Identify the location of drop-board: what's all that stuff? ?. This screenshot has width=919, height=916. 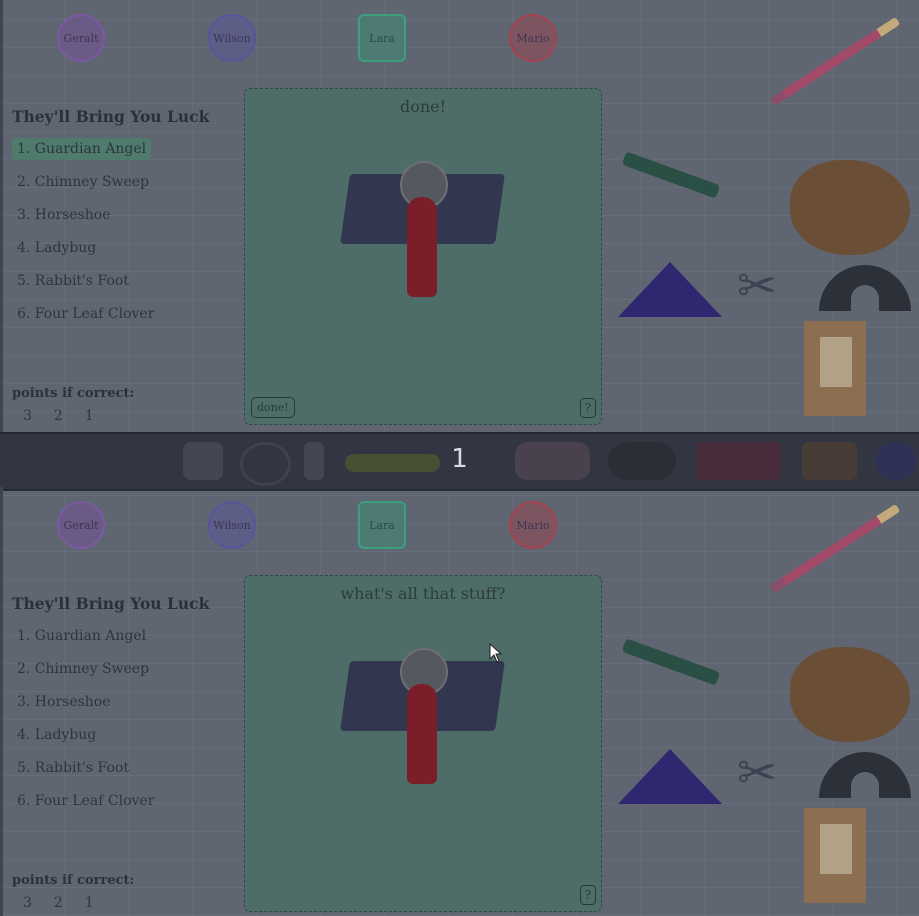
(423, 743).